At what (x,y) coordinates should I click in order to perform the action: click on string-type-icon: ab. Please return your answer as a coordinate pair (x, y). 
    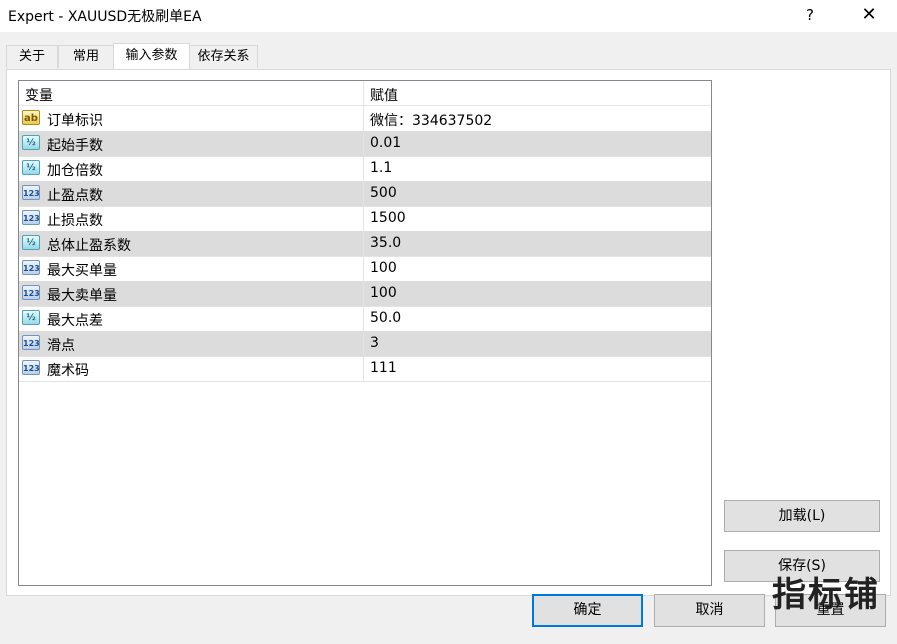
    Looking at the image, I should click on (31, 117).